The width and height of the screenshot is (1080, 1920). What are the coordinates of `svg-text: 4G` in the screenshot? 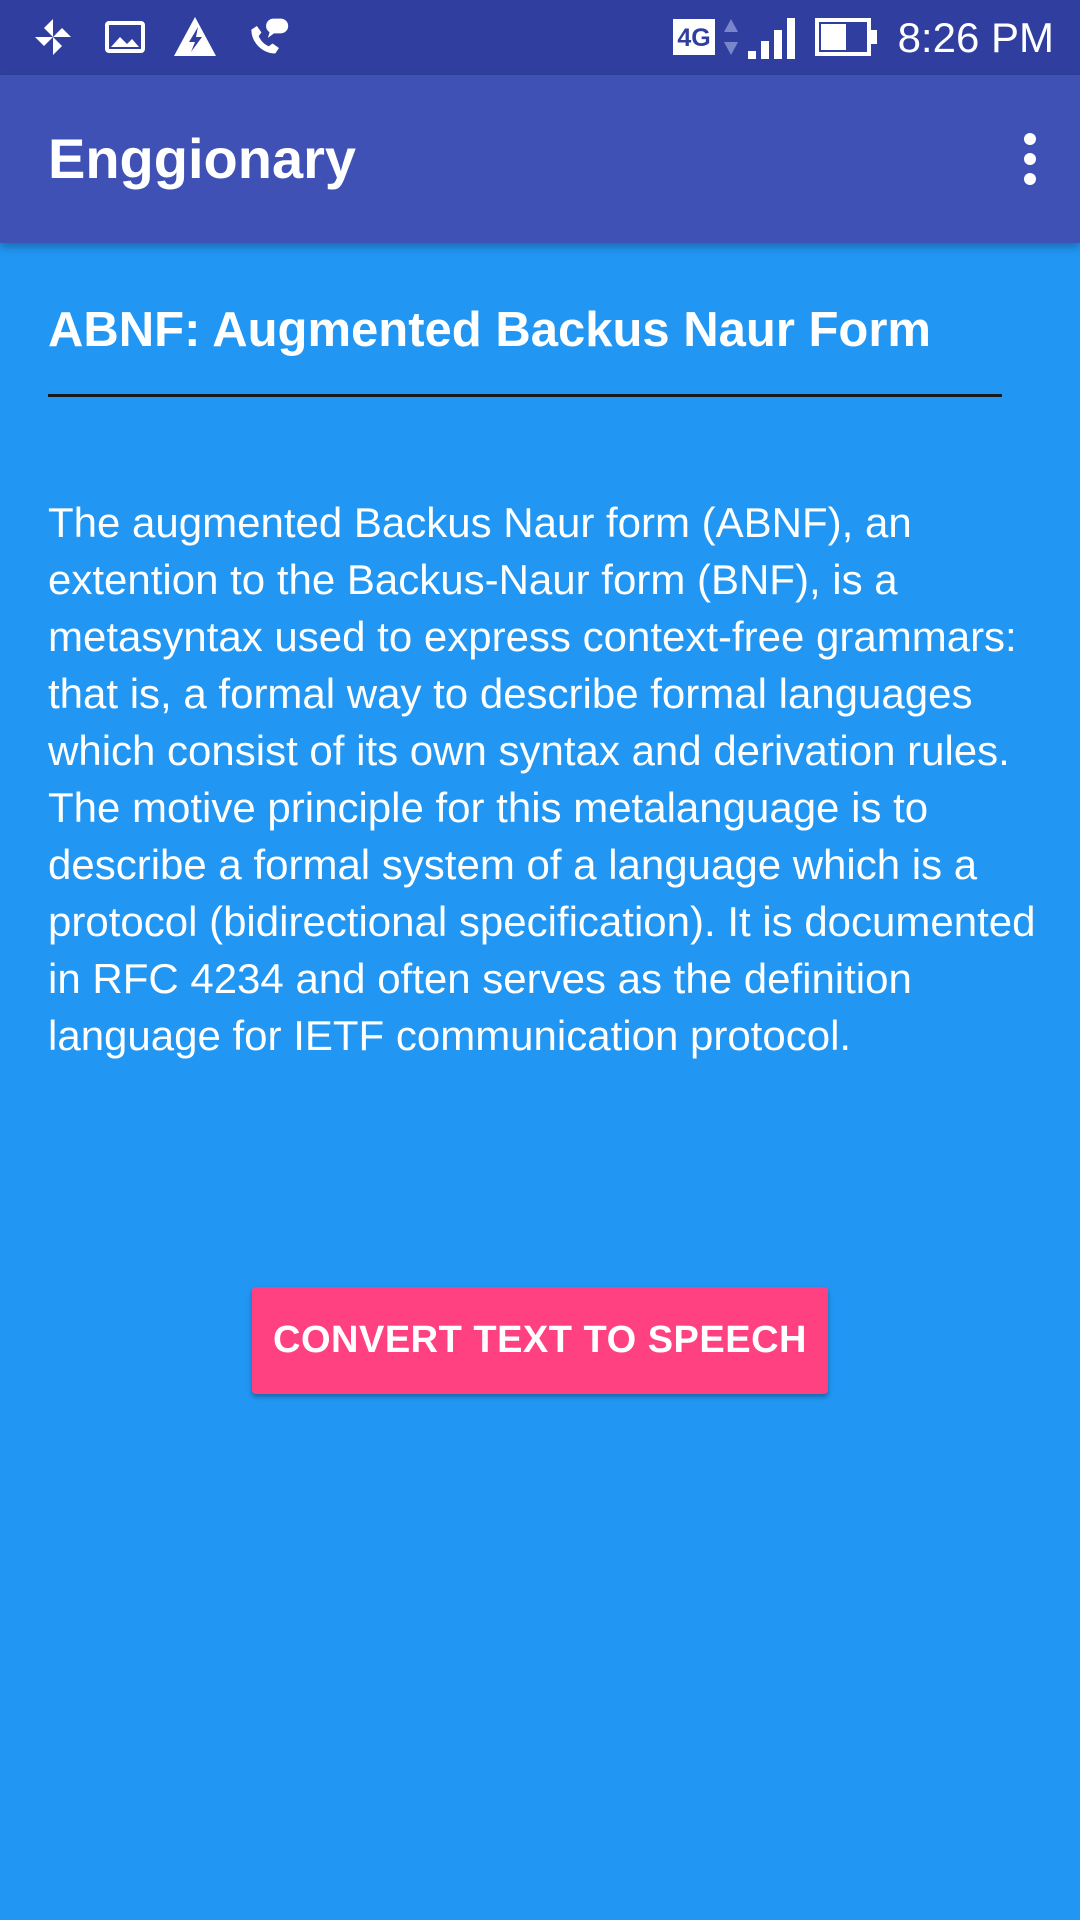 It's located at (693, 38).